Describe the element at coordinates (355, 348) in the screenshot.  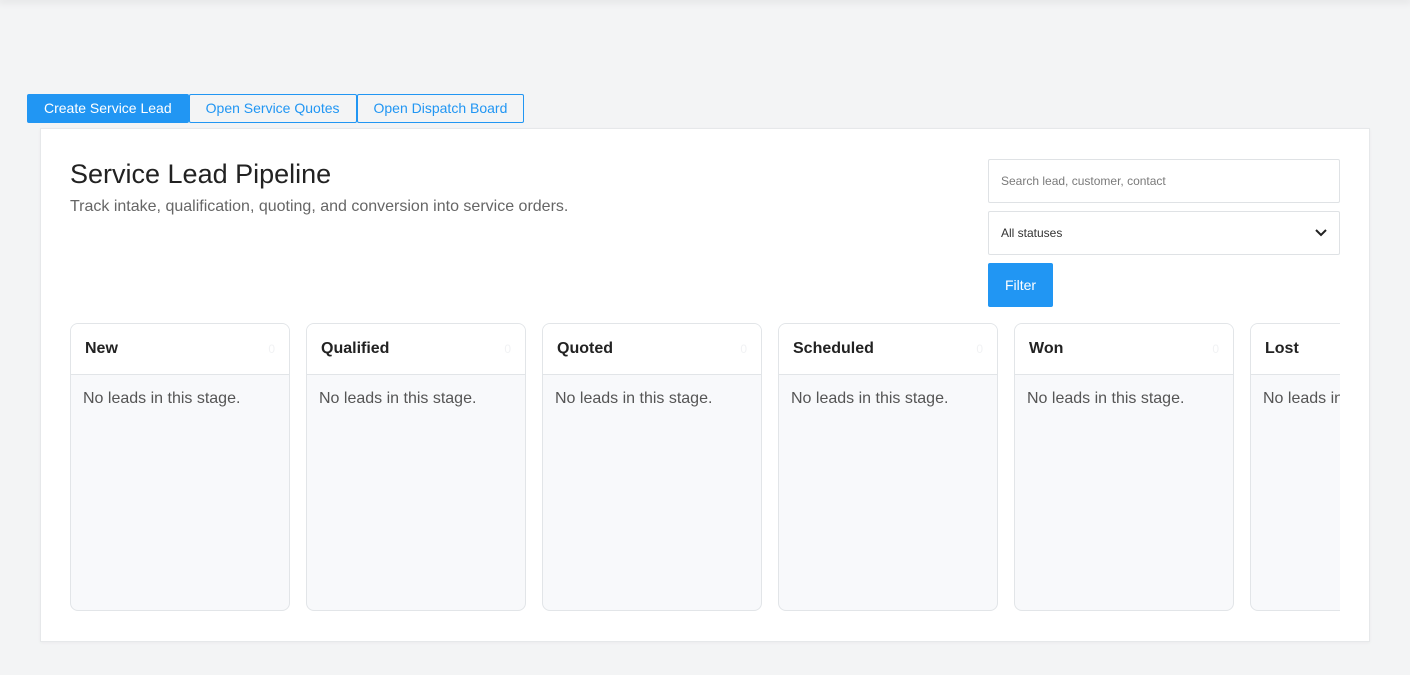
I see `column-title: Qualified` at that location.